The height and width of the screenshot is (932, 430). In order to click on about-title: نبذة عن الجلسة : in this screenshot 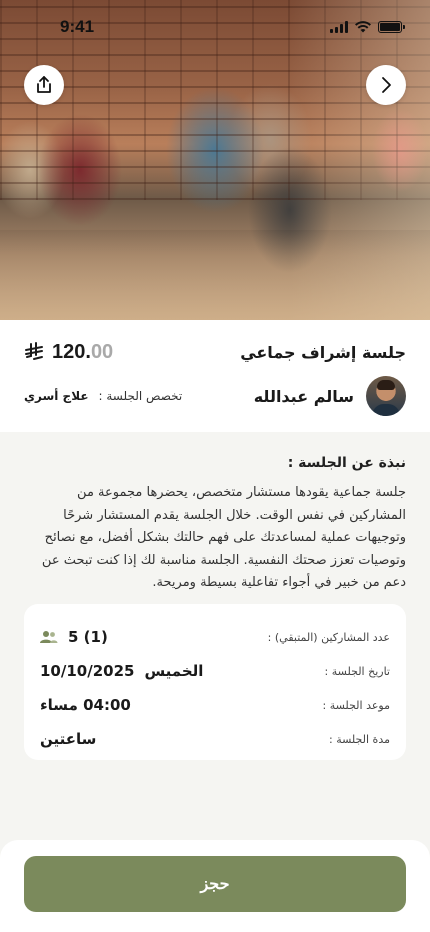, I will do `click(346, 463)`.